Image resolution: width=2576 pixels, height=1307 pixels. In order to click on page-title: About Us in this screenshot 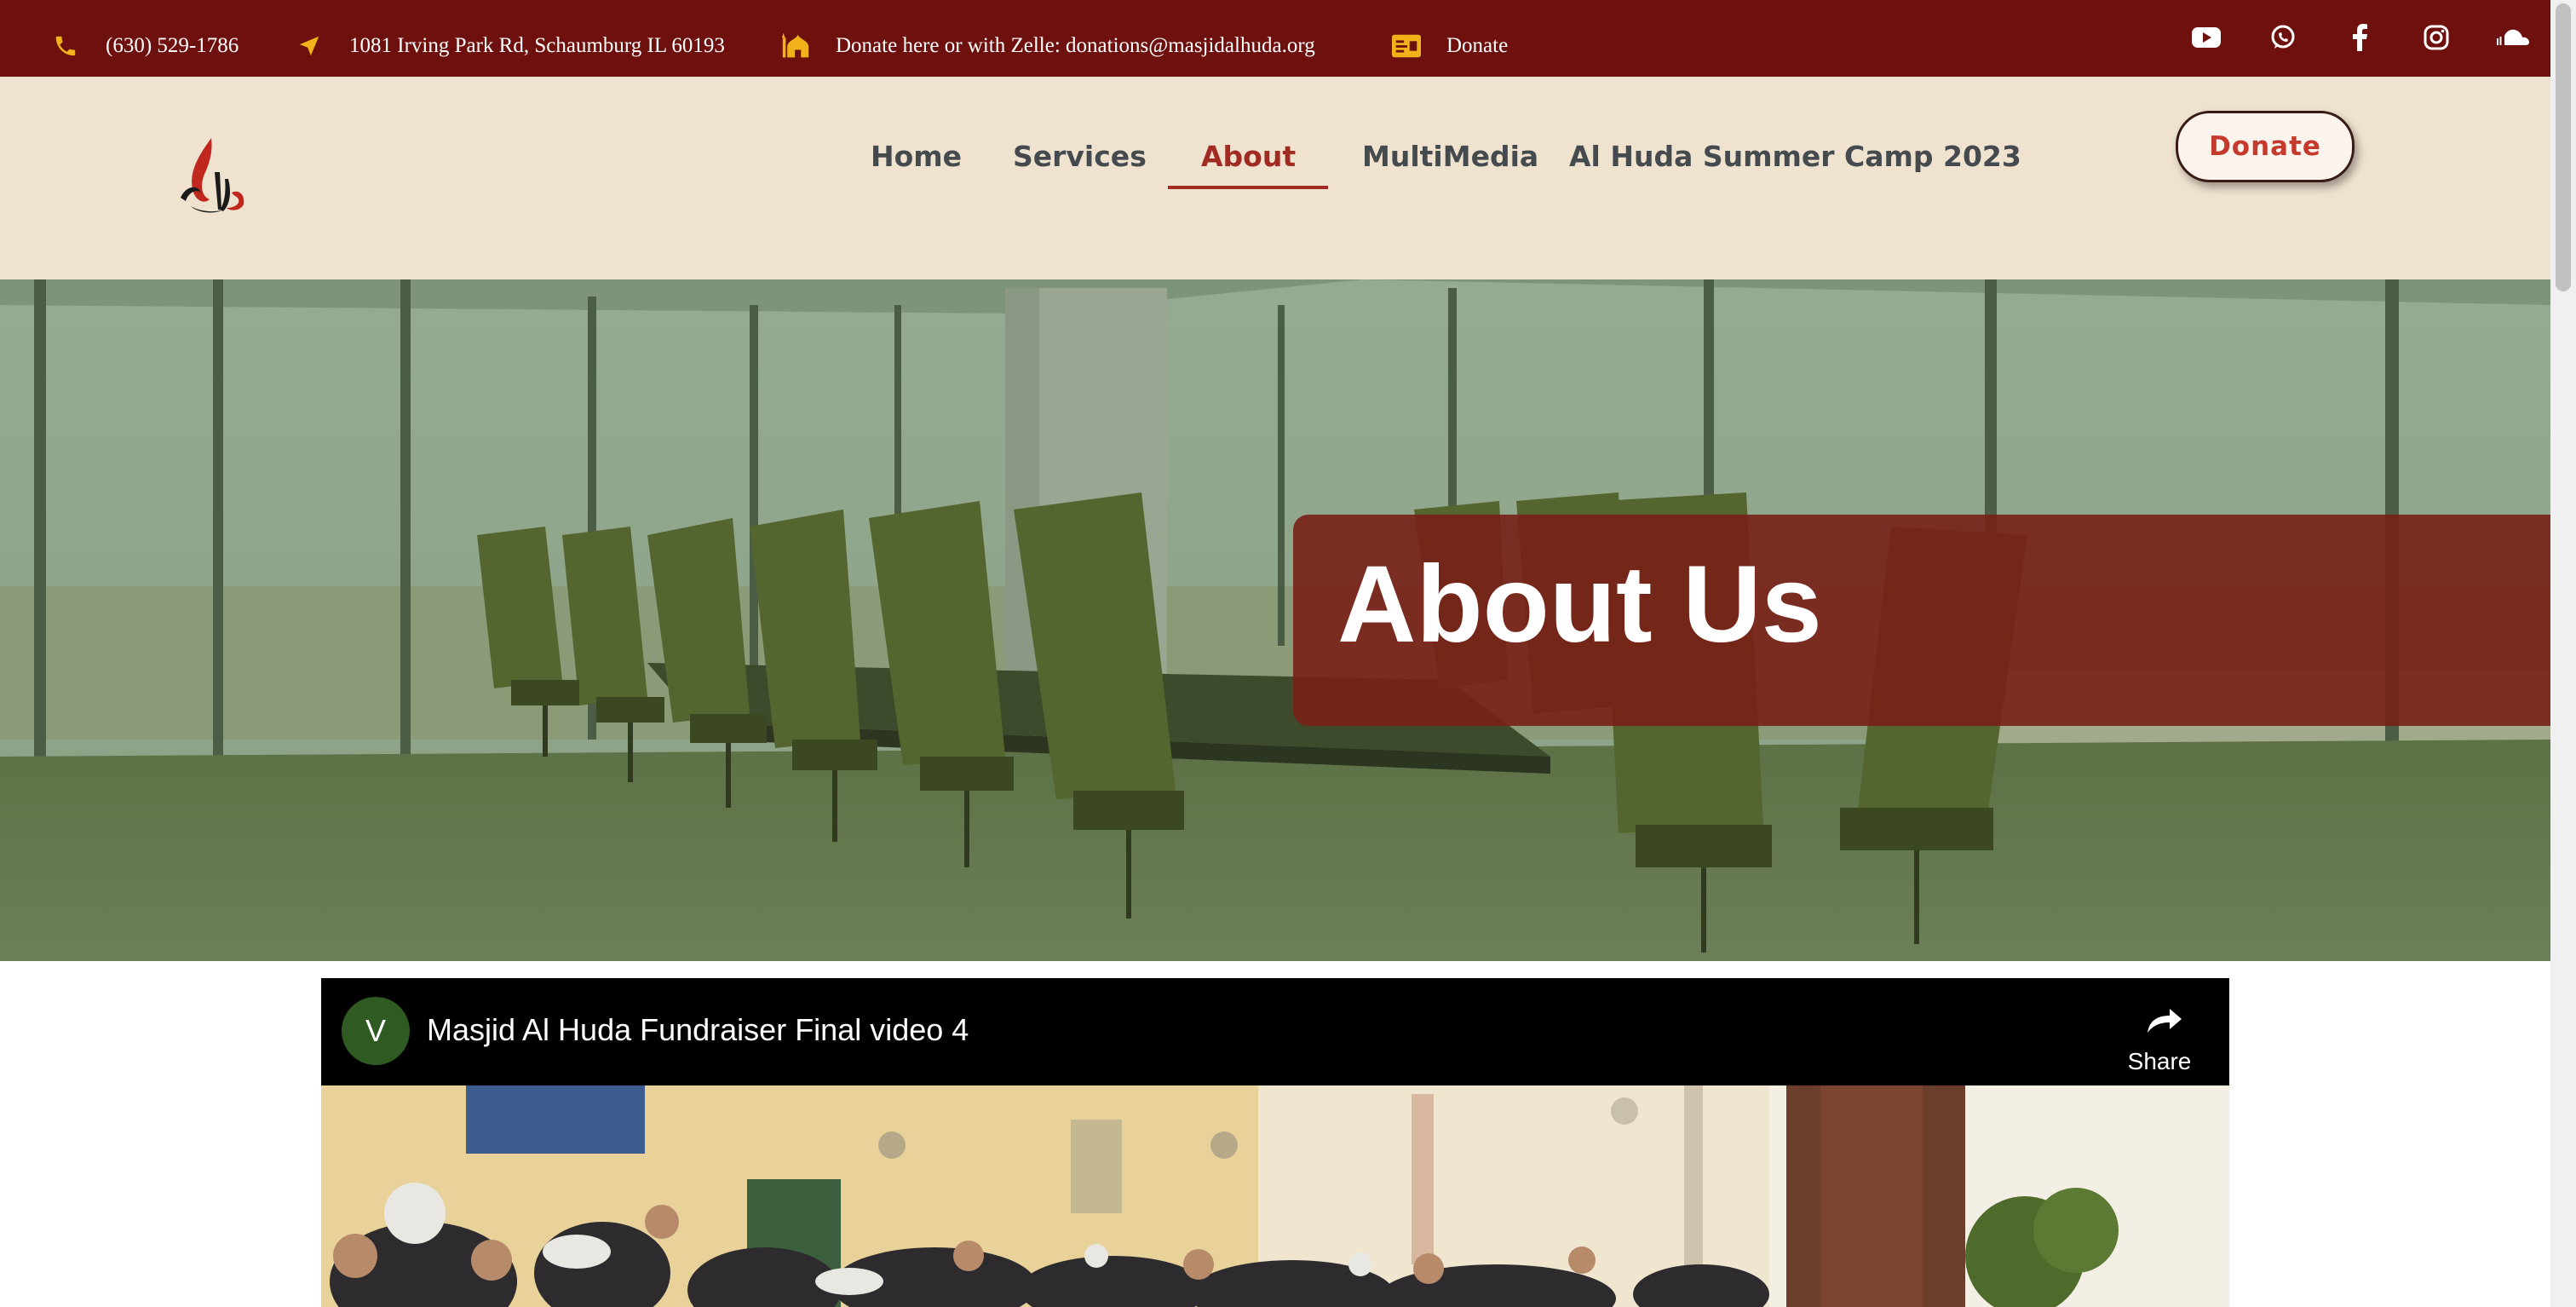, I will do `click(1580, 605)`.